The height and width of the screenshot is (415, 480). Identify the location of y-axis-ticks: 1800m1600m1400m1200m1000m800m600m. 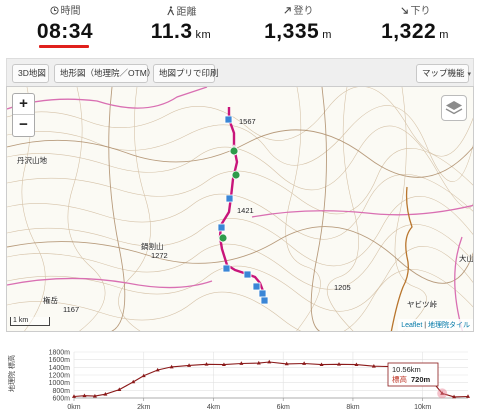
(60, 376).